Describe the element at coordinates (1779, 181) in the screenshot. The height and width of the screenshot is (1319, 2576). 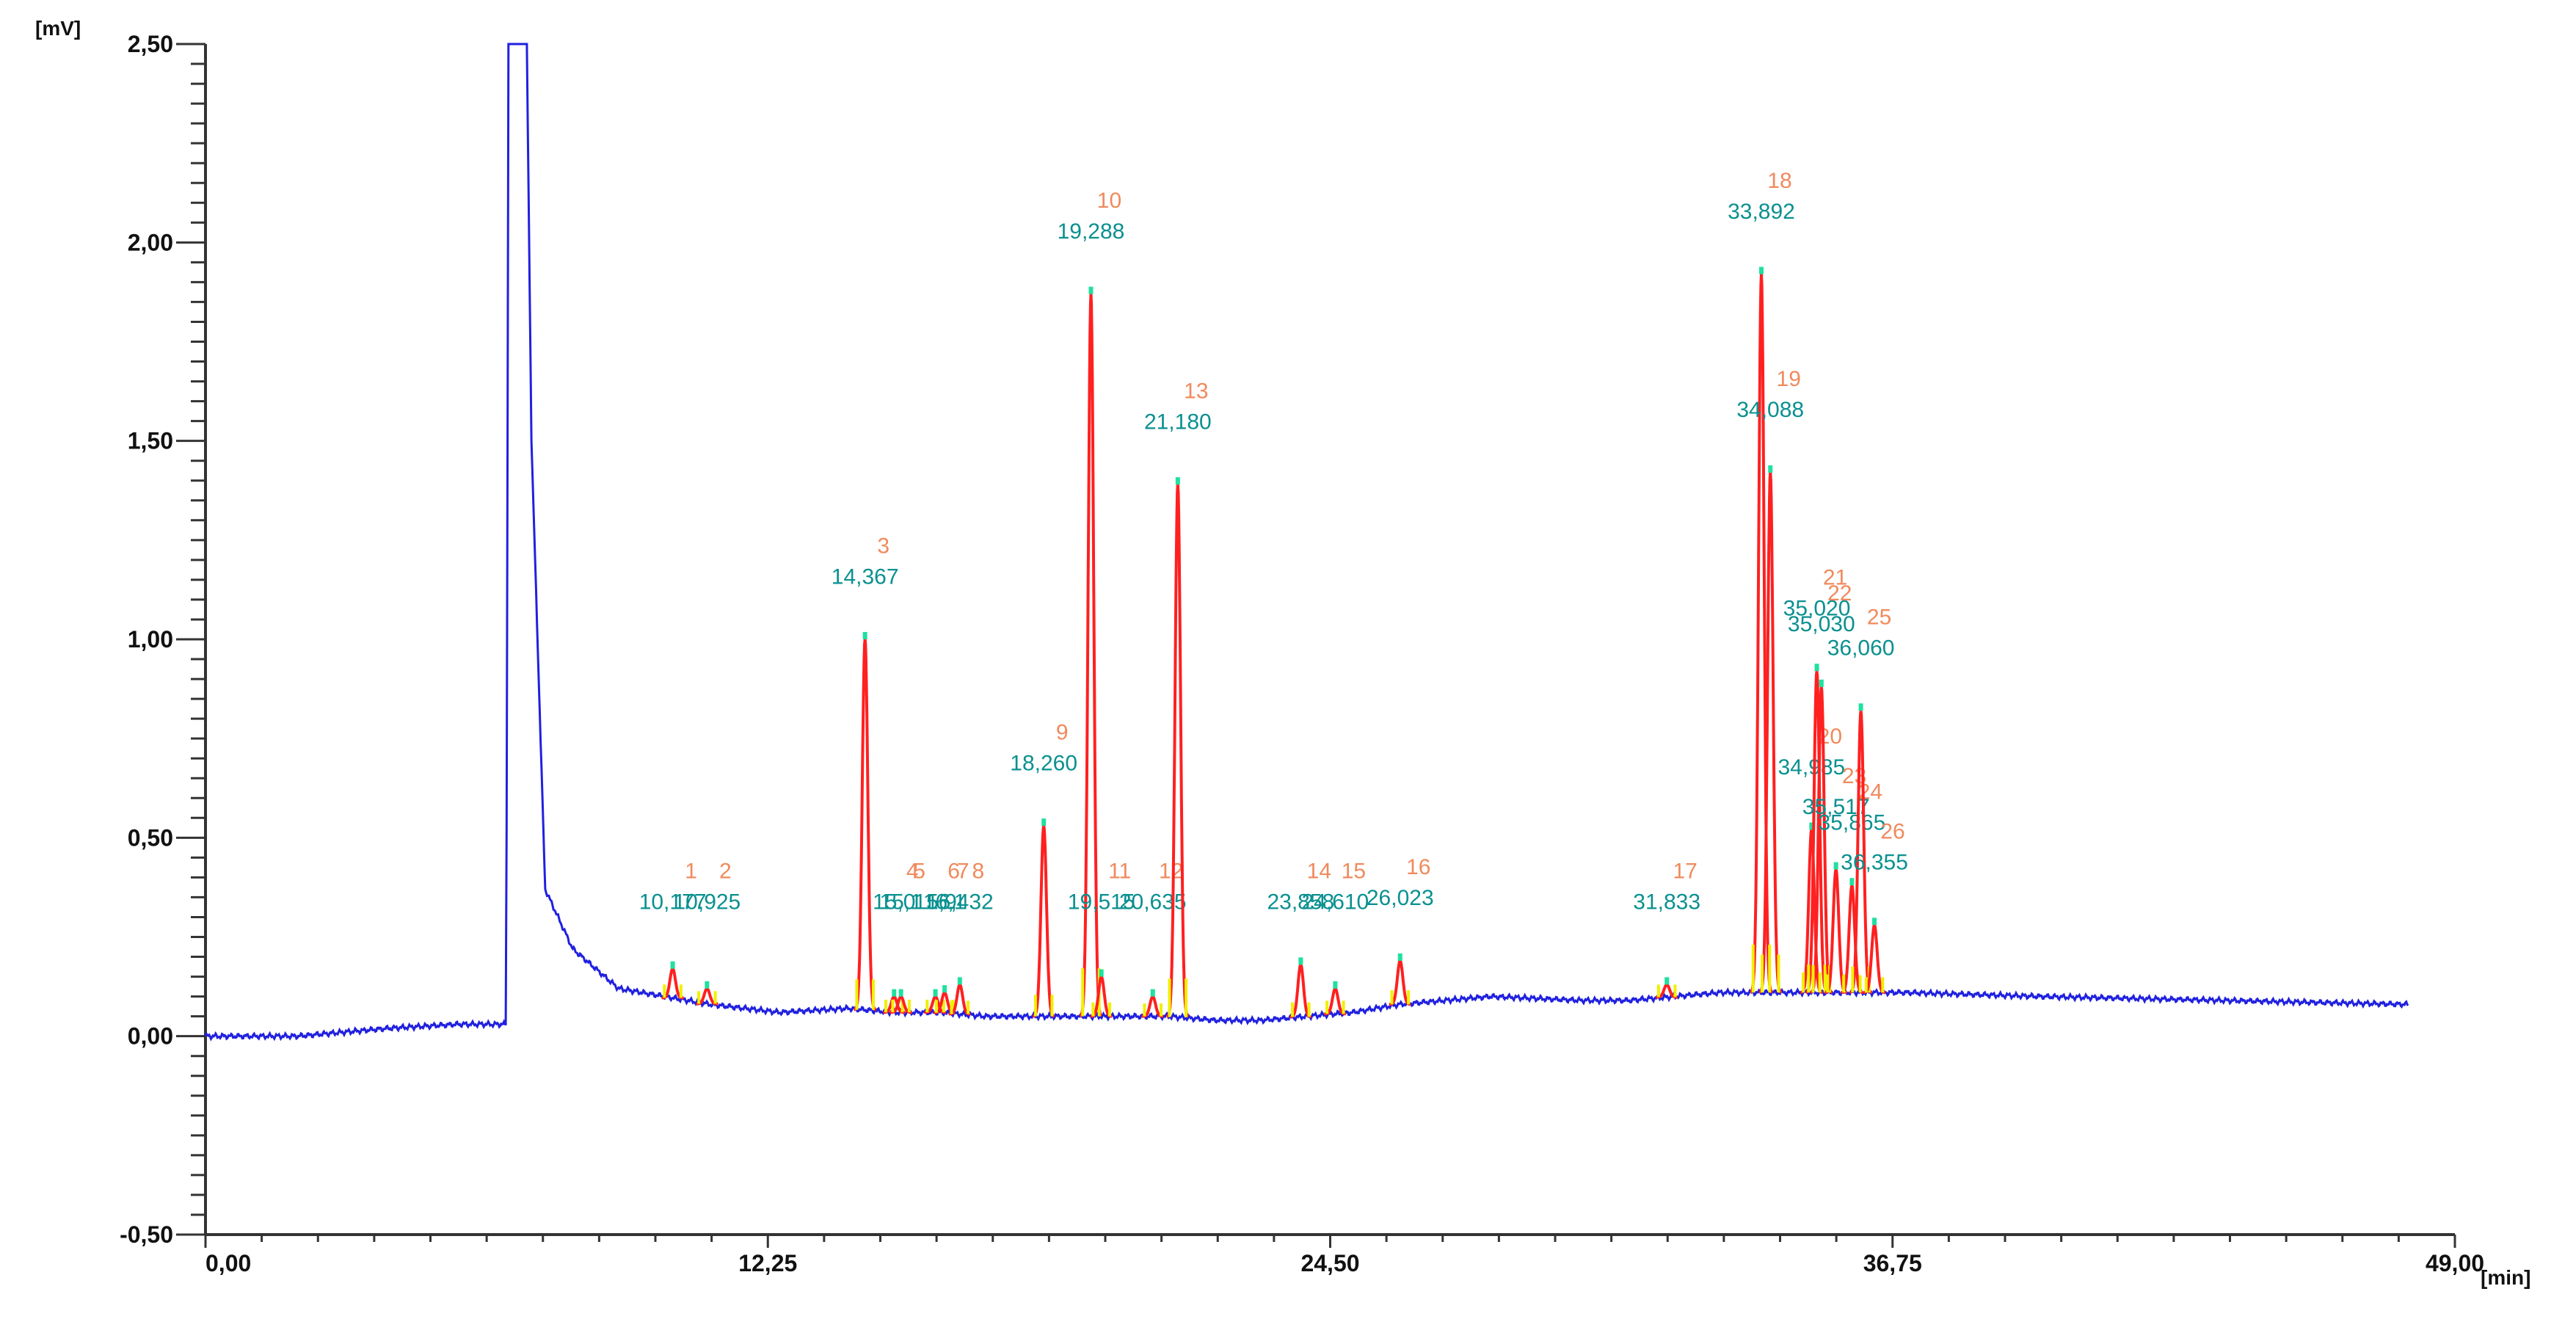
I see `peak-number: 18` at that location.